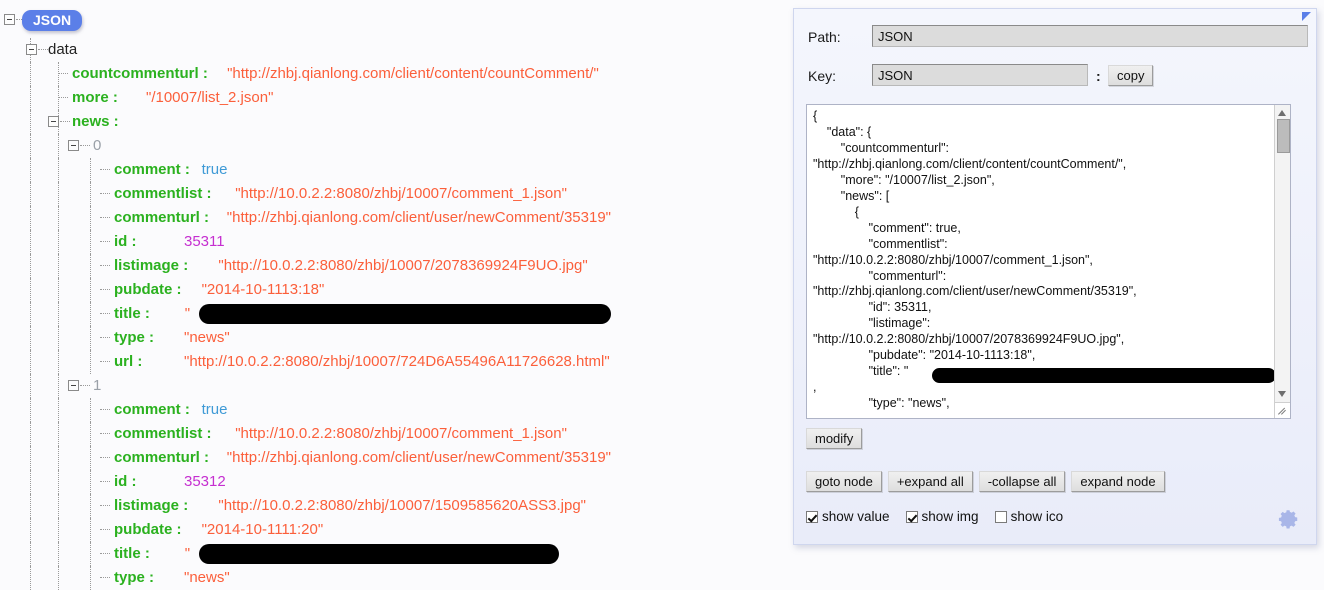 The width and height of the screenshot is (1324, 590). I want to click on tree-key: countcommenturl :, so click(140, 74).